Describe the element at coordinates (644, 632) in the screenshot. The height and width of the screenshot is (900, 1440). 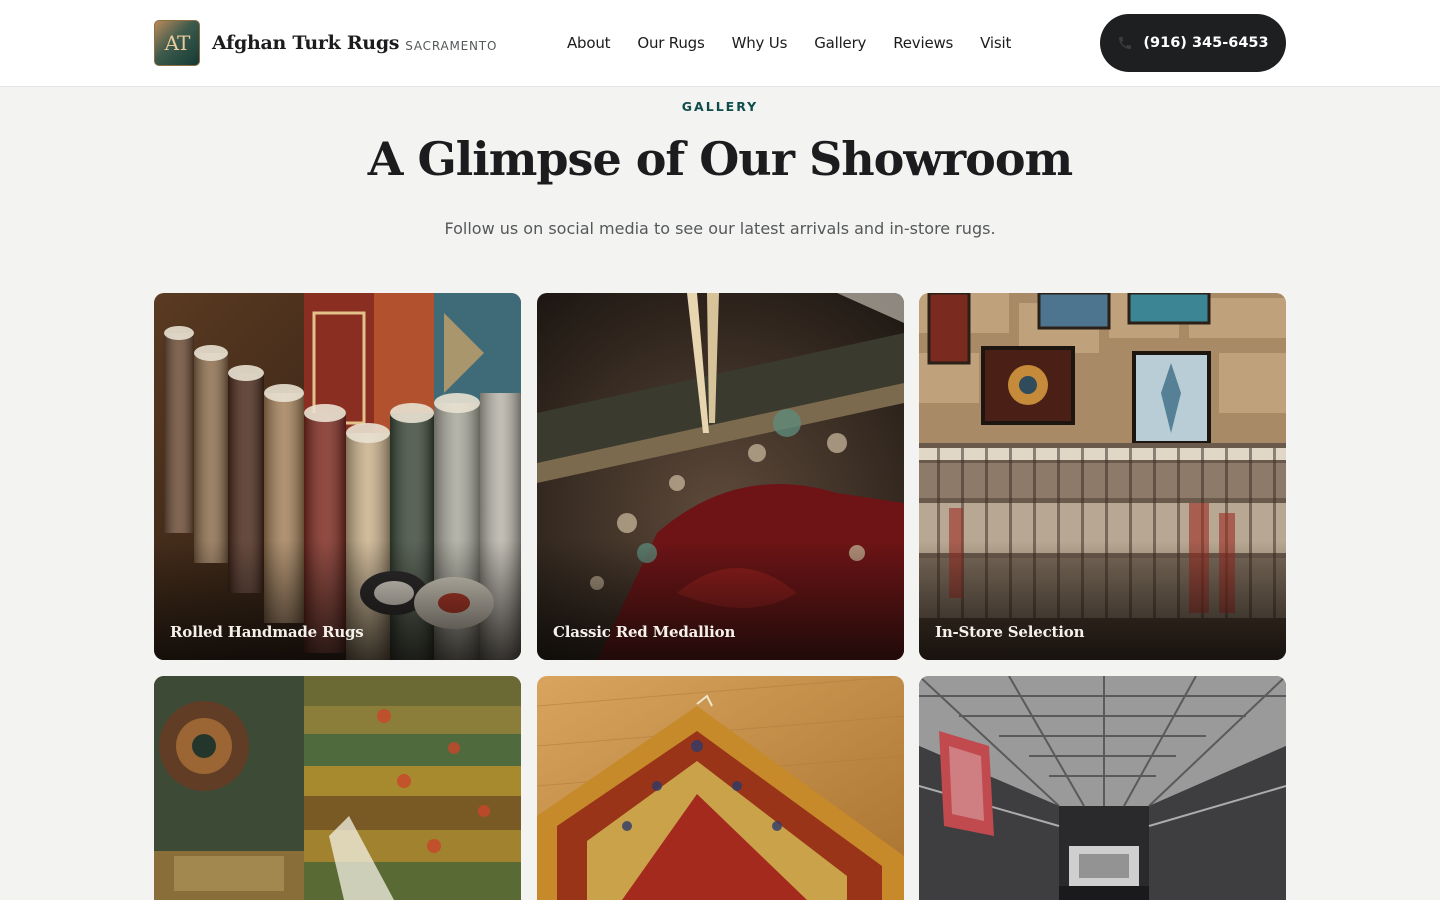
I see `gallery-caption: Classic Red Medallion` at that location.